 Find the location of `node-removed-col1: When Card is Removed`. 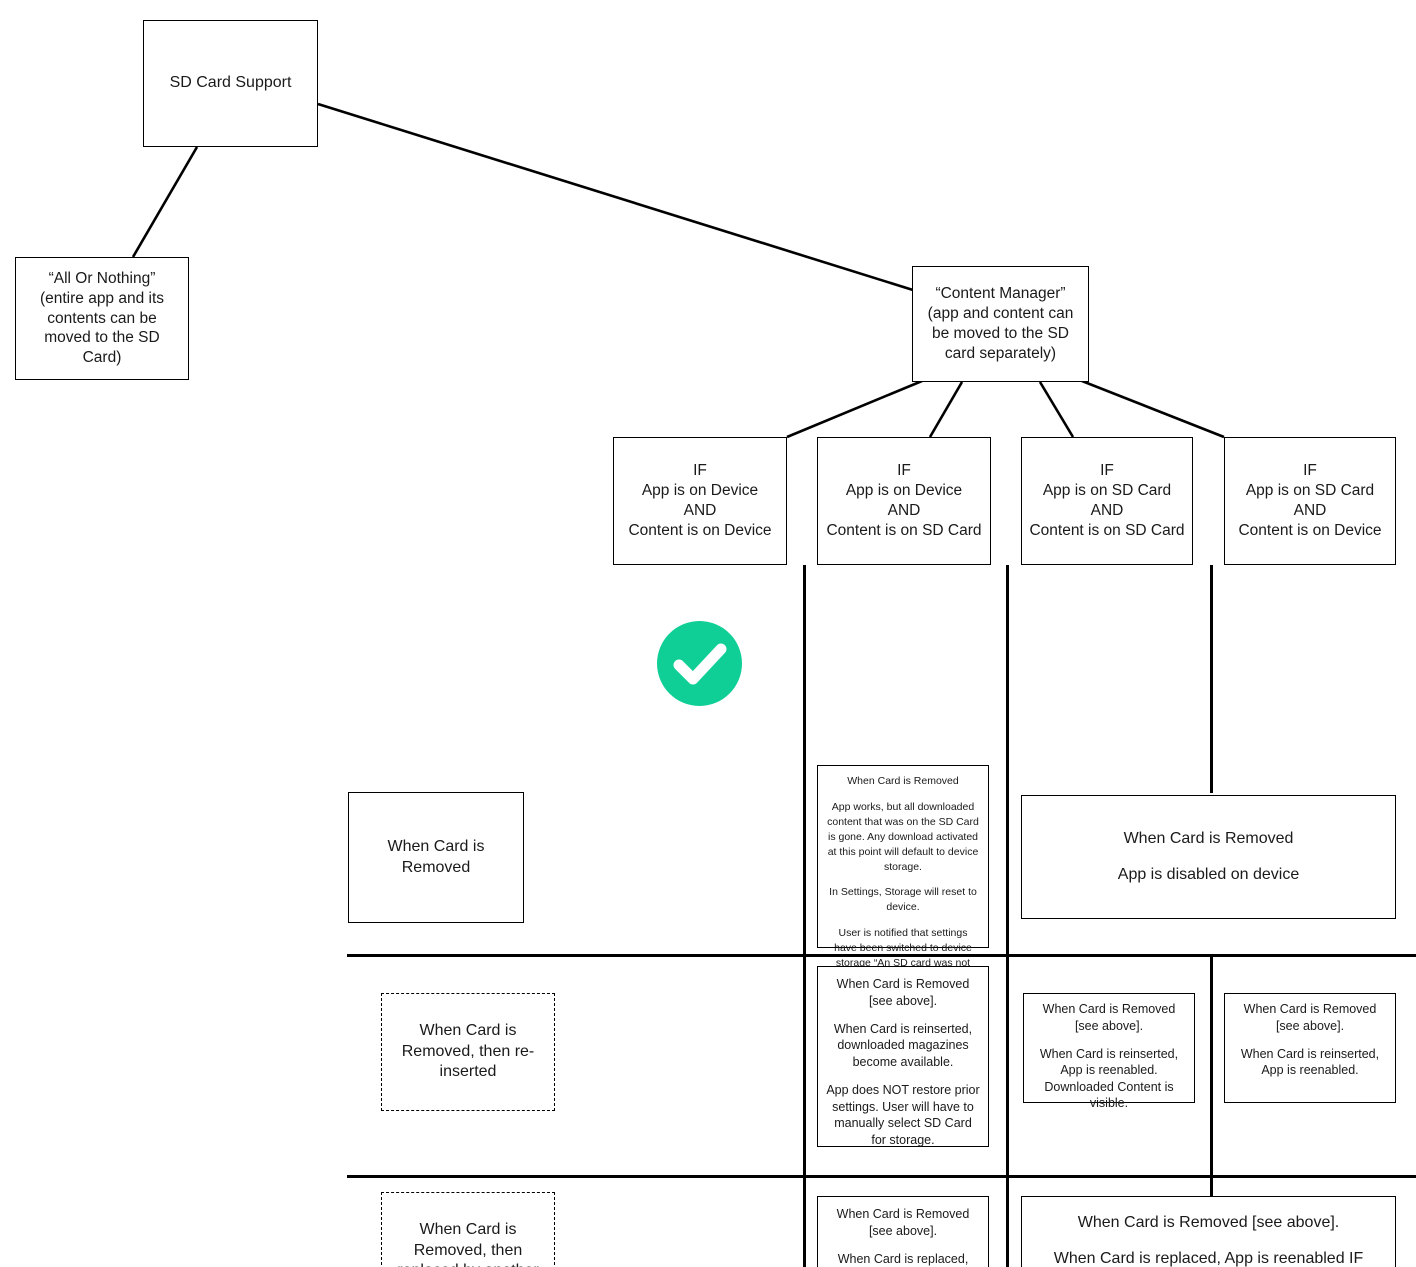

node-removed-col1: When Card is Removed is located at coordinates (436, 857).